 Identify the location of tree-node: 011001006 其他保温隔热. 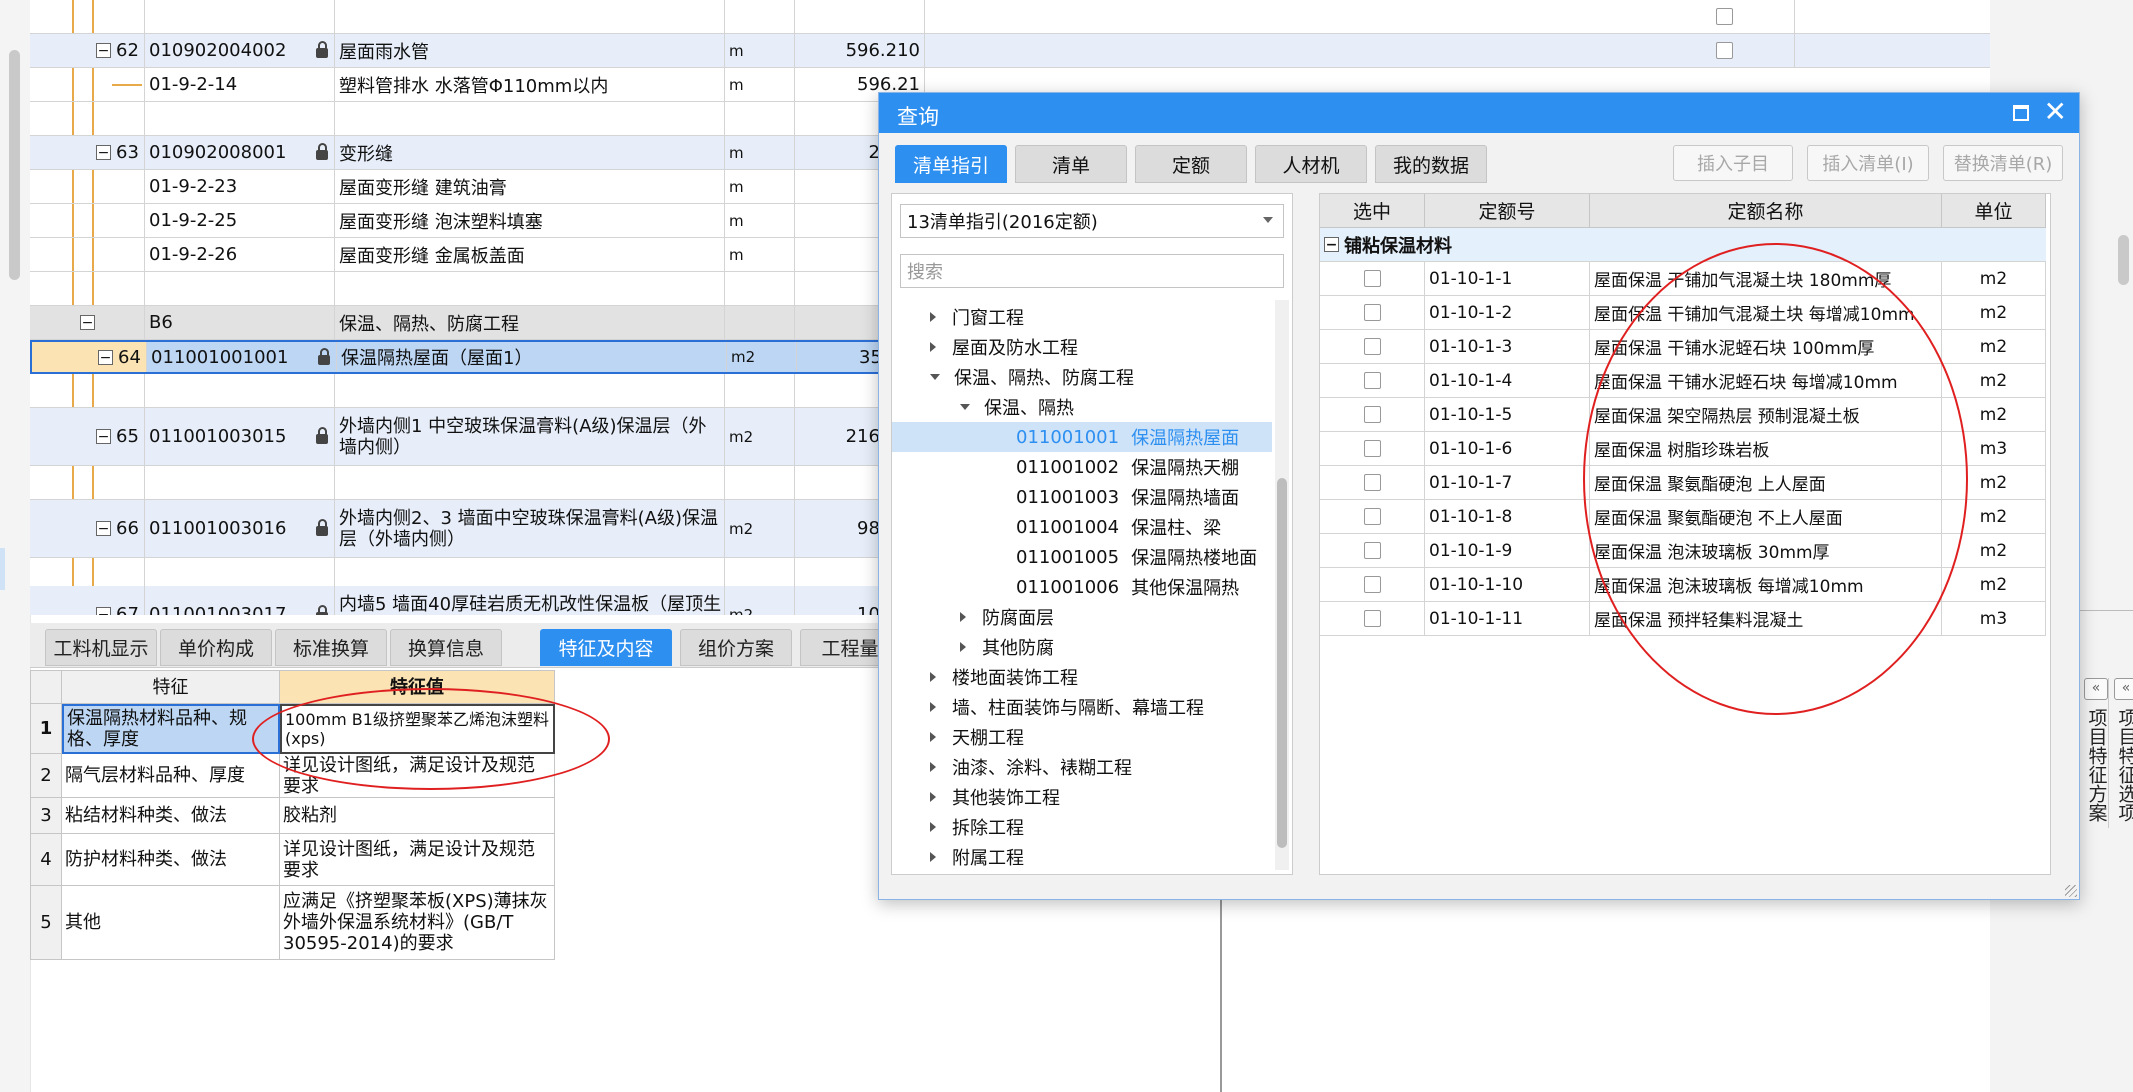
(1127, 587).